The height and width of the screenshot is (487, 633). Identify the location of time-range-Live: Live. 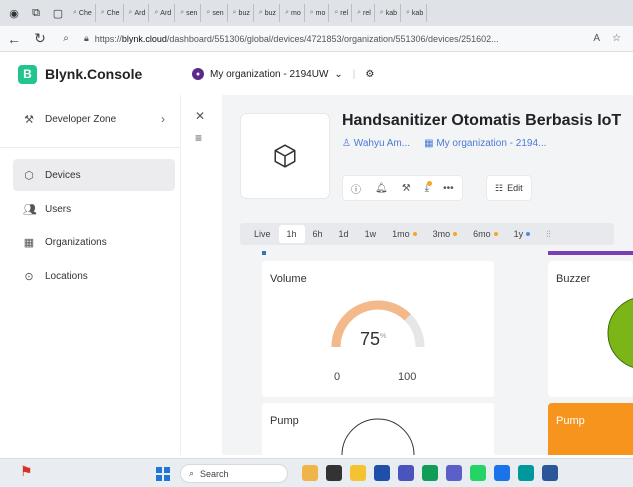
(262, 234).